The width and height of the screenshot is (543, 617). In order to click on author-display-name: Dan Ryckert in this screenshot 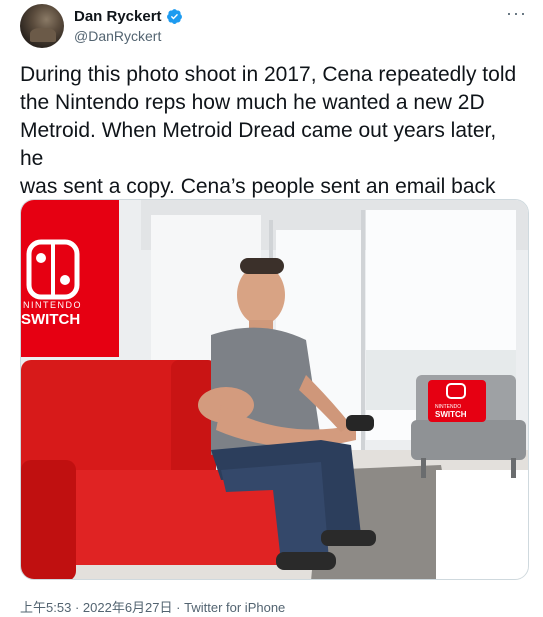, I will do `click(118, 16)`.